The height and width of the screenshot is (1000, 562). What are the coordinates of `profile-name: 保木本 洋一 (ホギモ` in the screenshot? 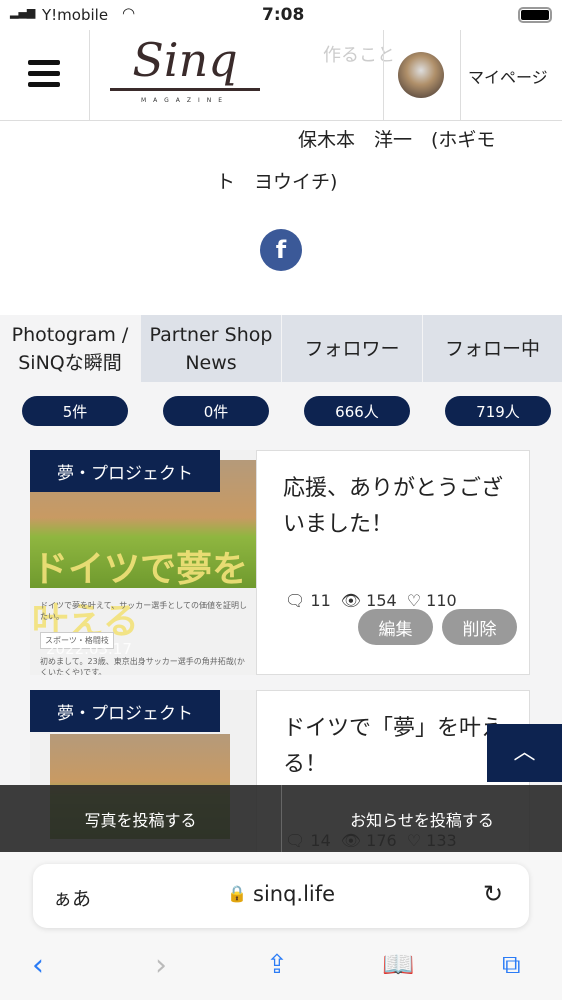 It's located at (397, 140).